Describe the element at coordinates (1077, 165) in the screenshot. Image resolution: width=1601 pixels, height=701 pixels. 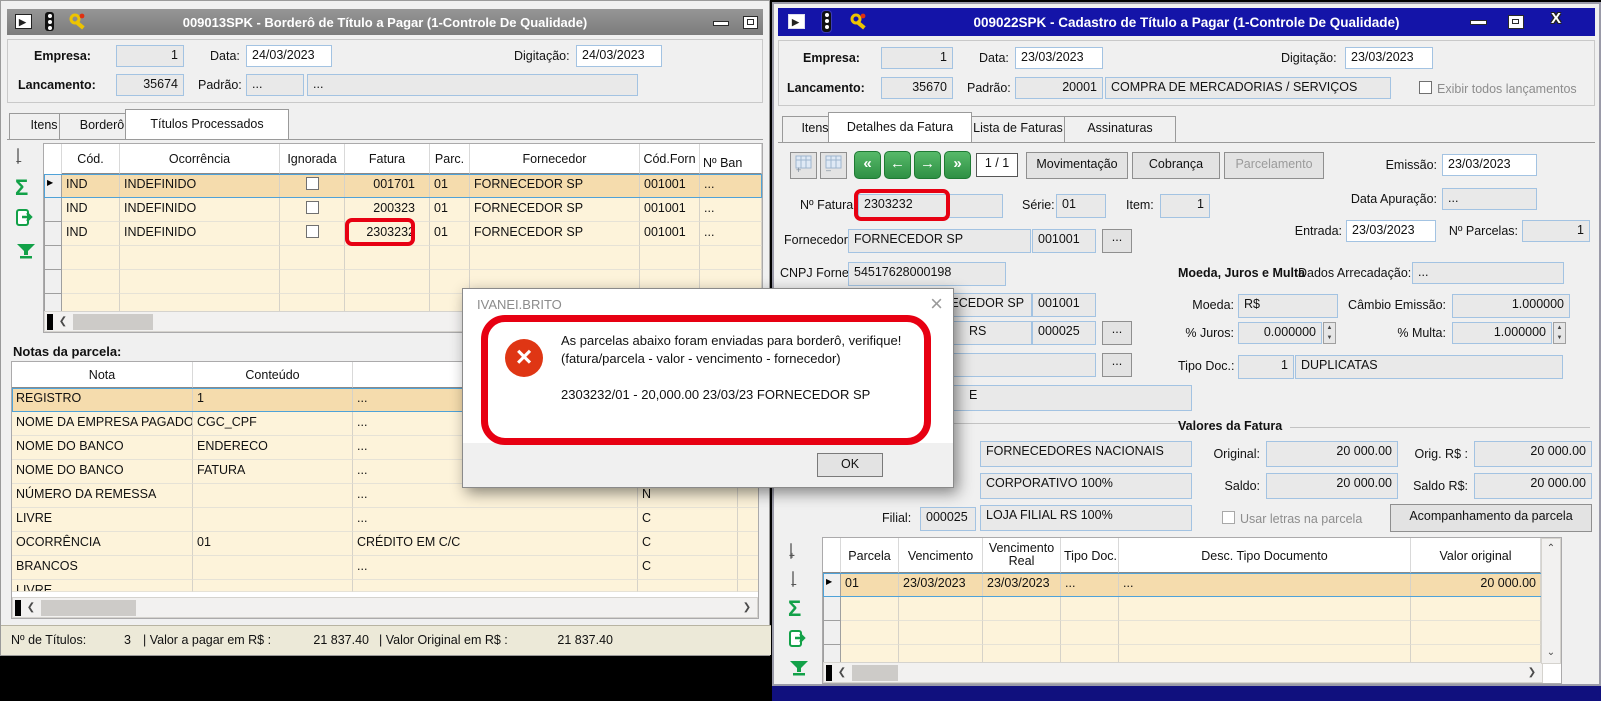
I see `movimentacao-button: Movimentação` at that location.